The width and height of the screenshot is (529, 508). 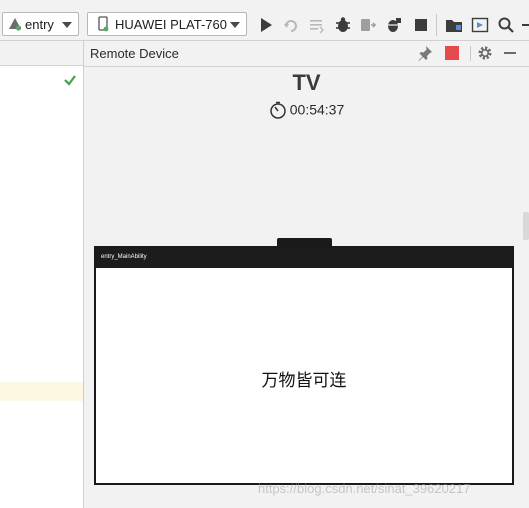 I want to click on profile-icon, so click(x=394, y=25).